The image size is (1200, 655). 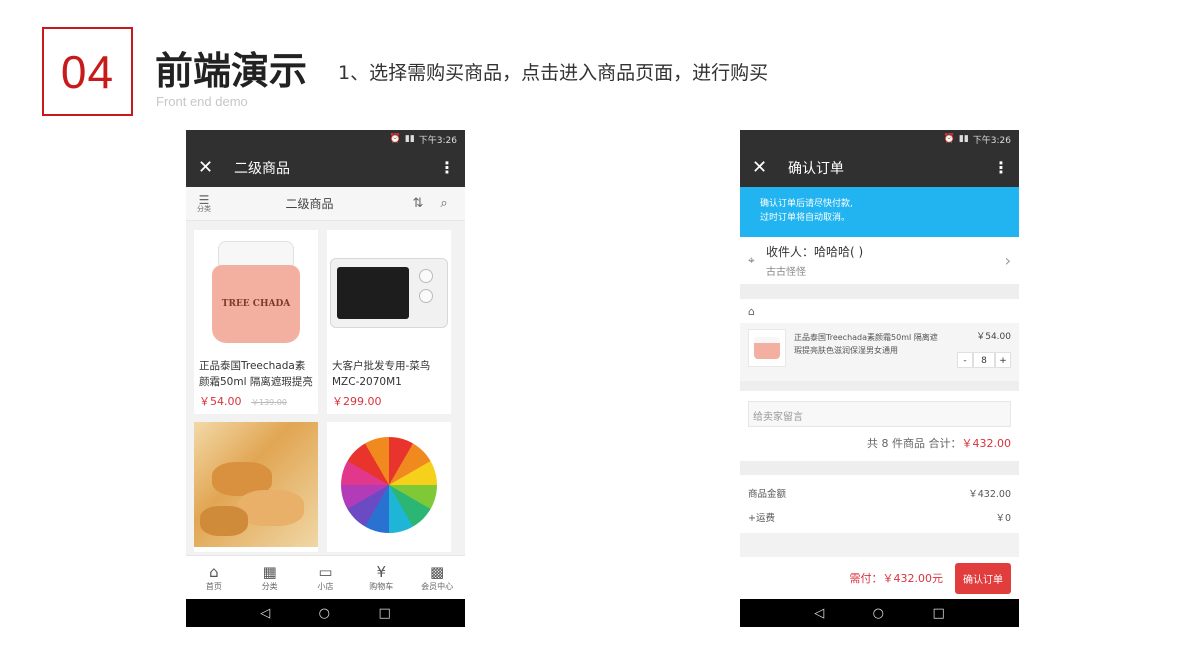 I want to click on address-location: 古古怪怪, so click(x=786, y=272).